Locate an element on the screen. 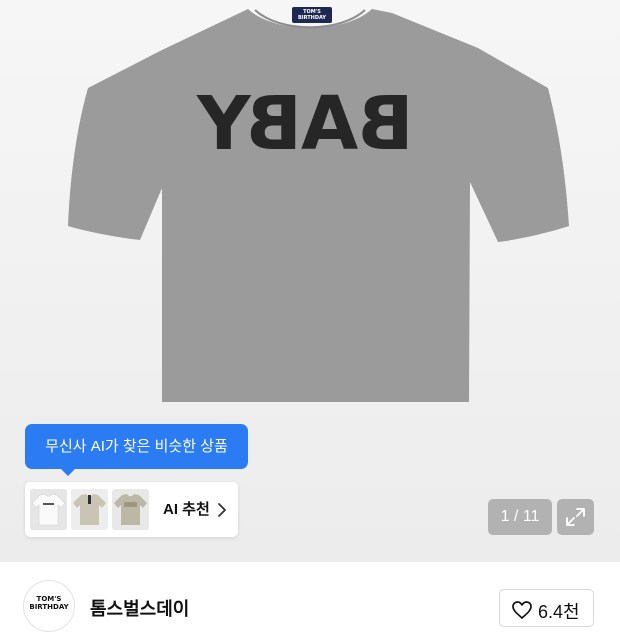  brand-bar: TOM'S BIRTHDAY 톰스벌스데이 6.4천 is located at coordinates (310, 597).